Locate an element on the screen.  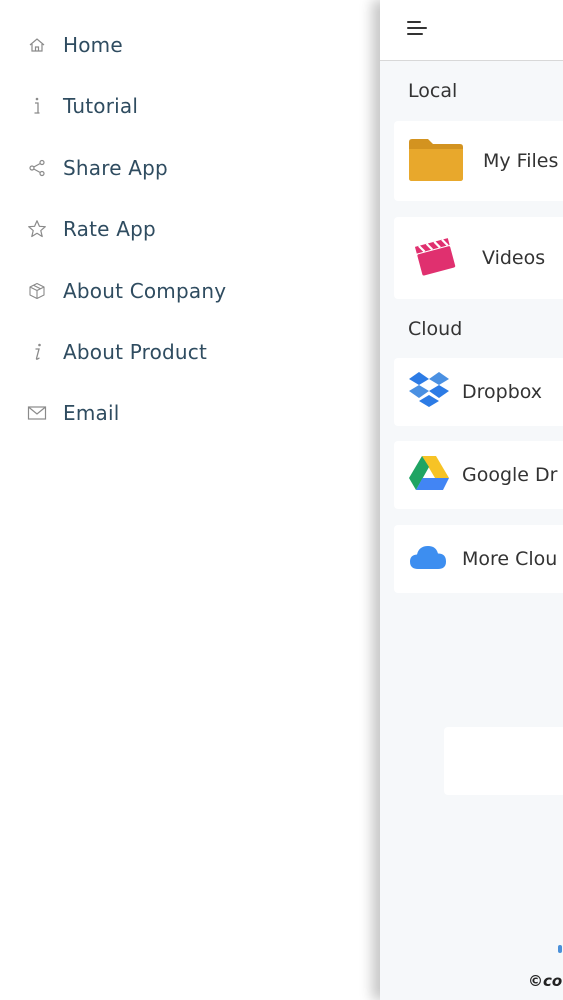
star-icon is located at coordinates (37, 229).